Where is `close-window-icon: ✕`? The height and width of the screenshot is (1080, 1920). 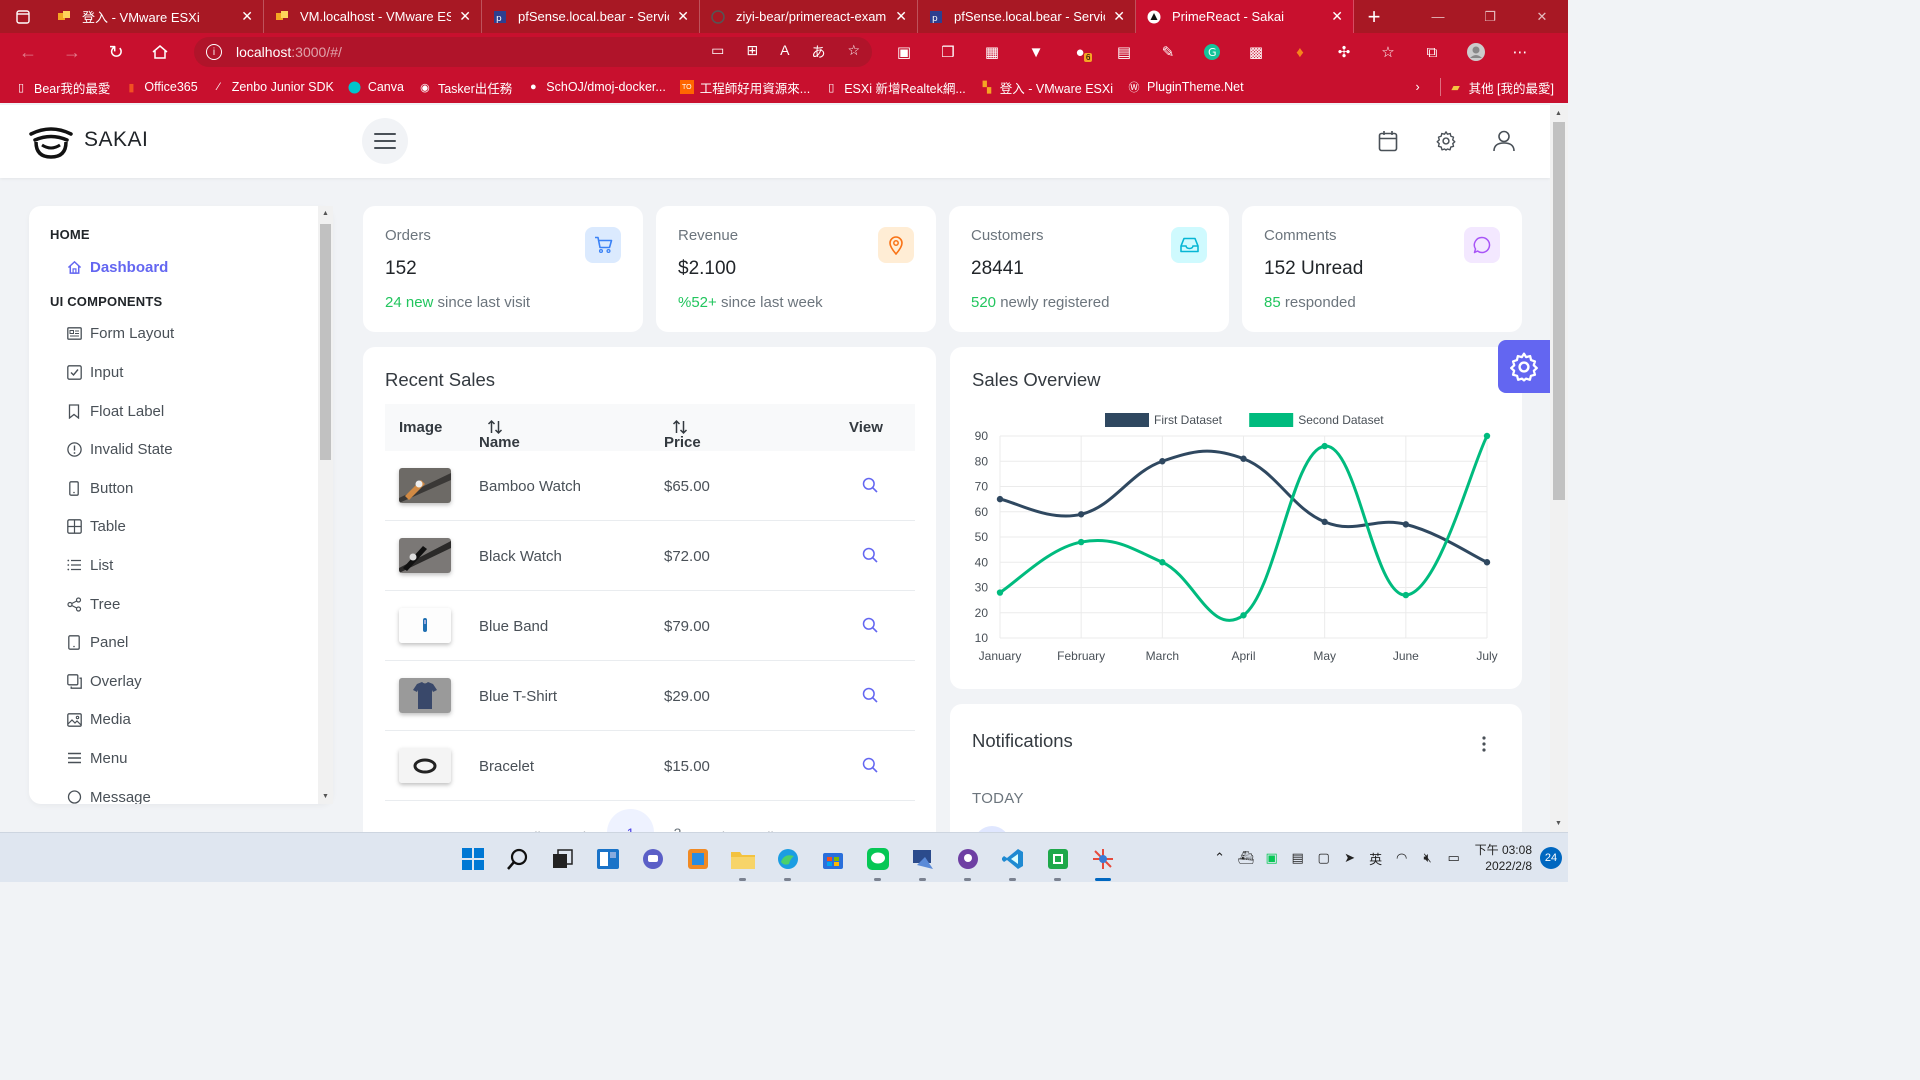 close-window-icon: ✕ is located at coordinates (1542, 16).